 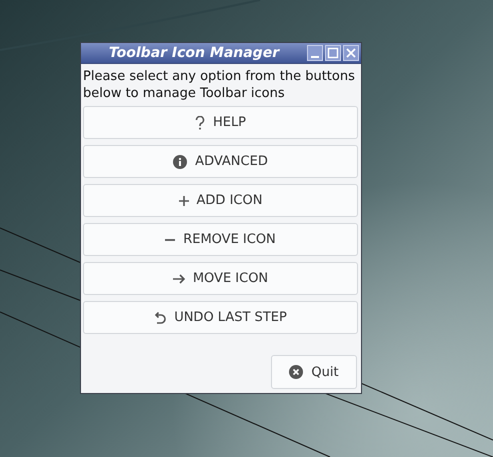 I want to click on toolbar-action-button: MOVE ICON, so click(x=220, y=278).